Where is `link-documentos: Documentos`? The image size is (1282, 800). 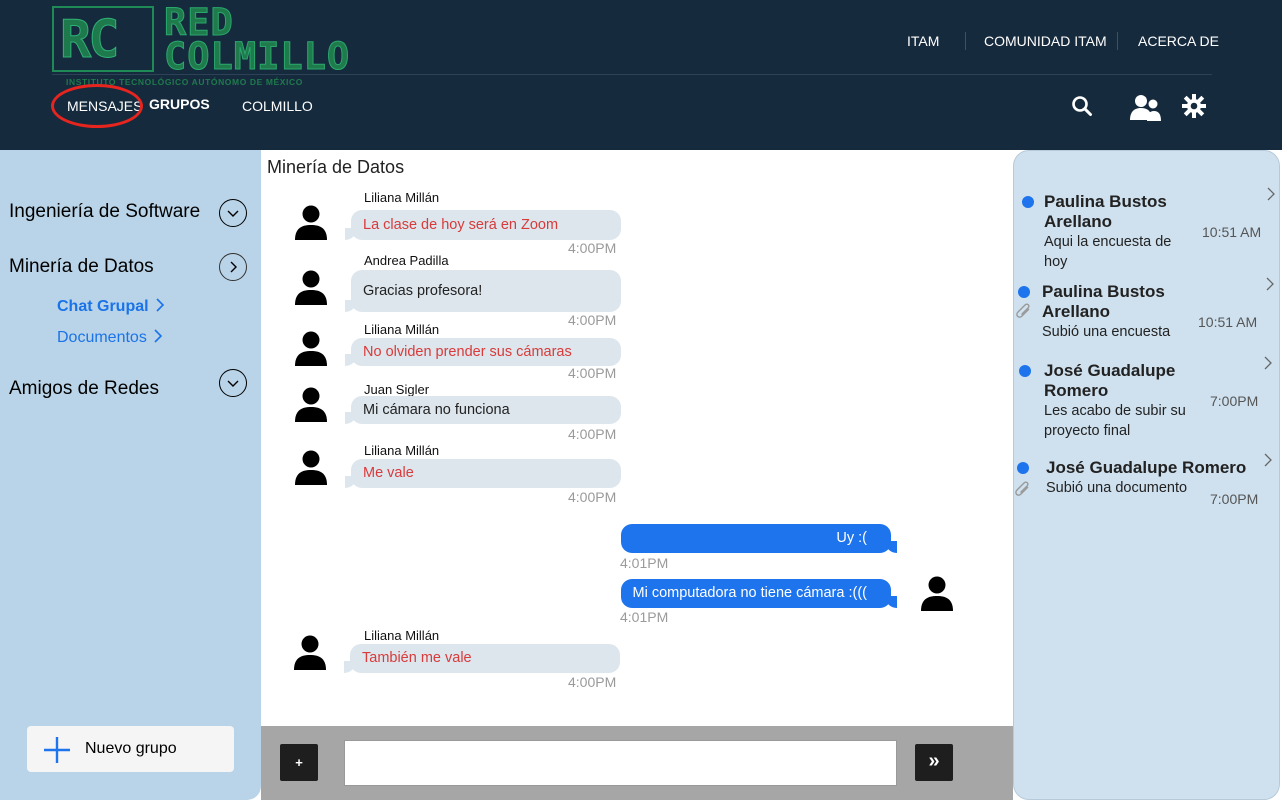 link-documentos: Documentos is located at coordinates (110, 337).